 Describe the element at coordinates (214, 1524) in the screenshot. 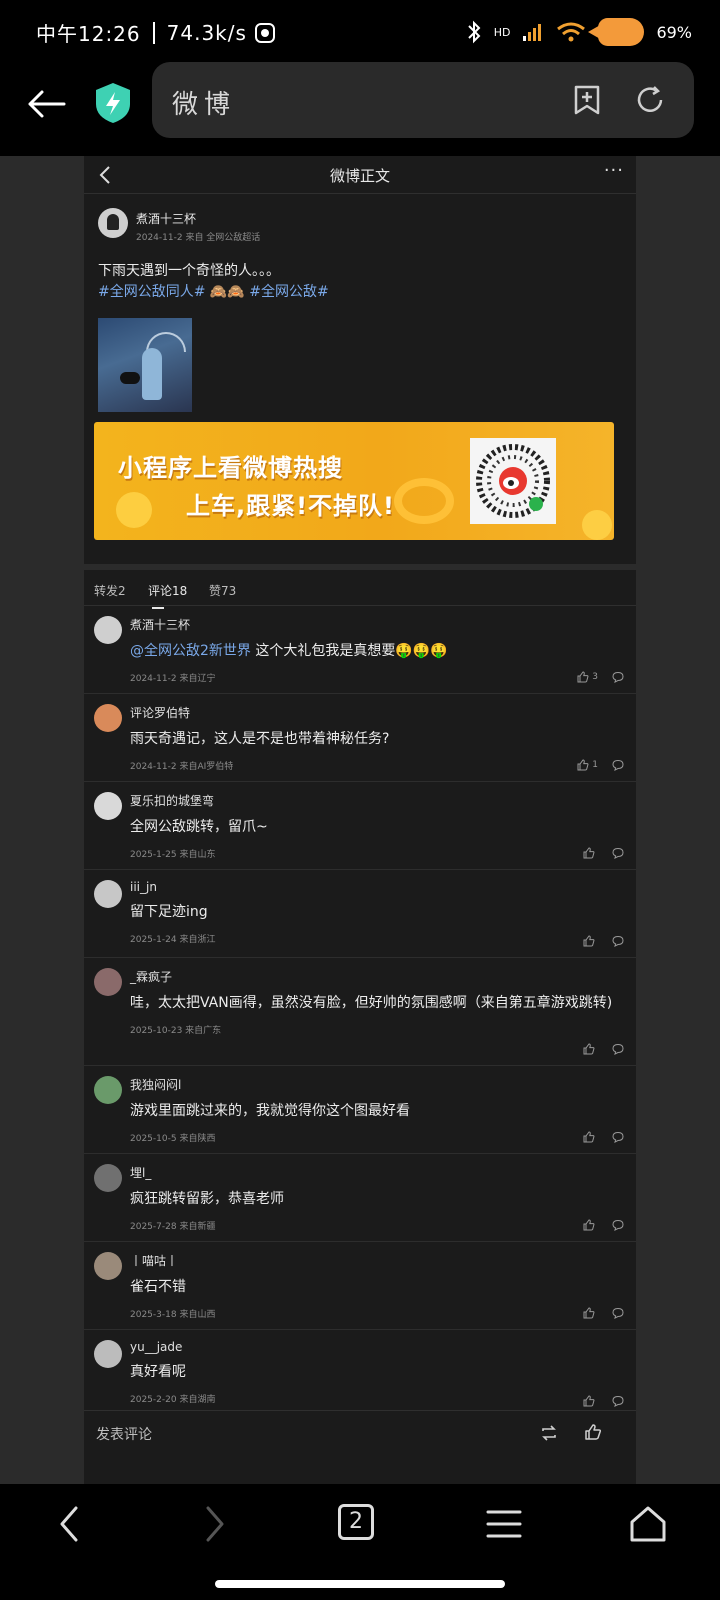

I see `forward-icon` at that location.